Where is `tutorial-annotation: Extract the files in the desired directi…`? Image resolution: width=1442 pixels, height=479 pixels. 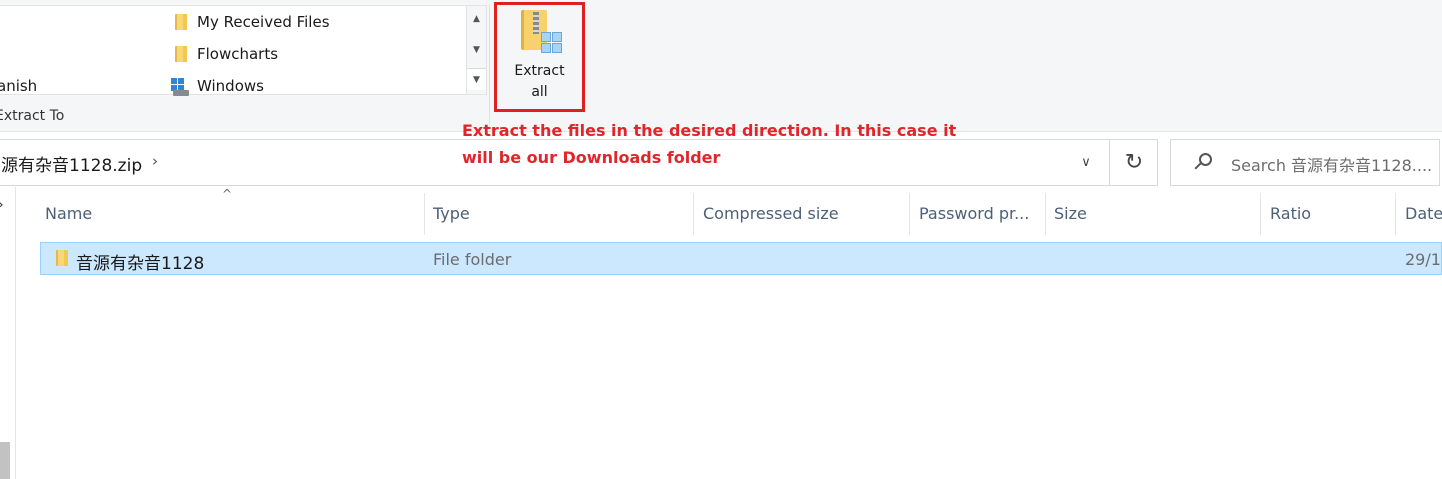
tutorial-annotation: Extract the files in the desired directi… is located at coordinates (709, 144).